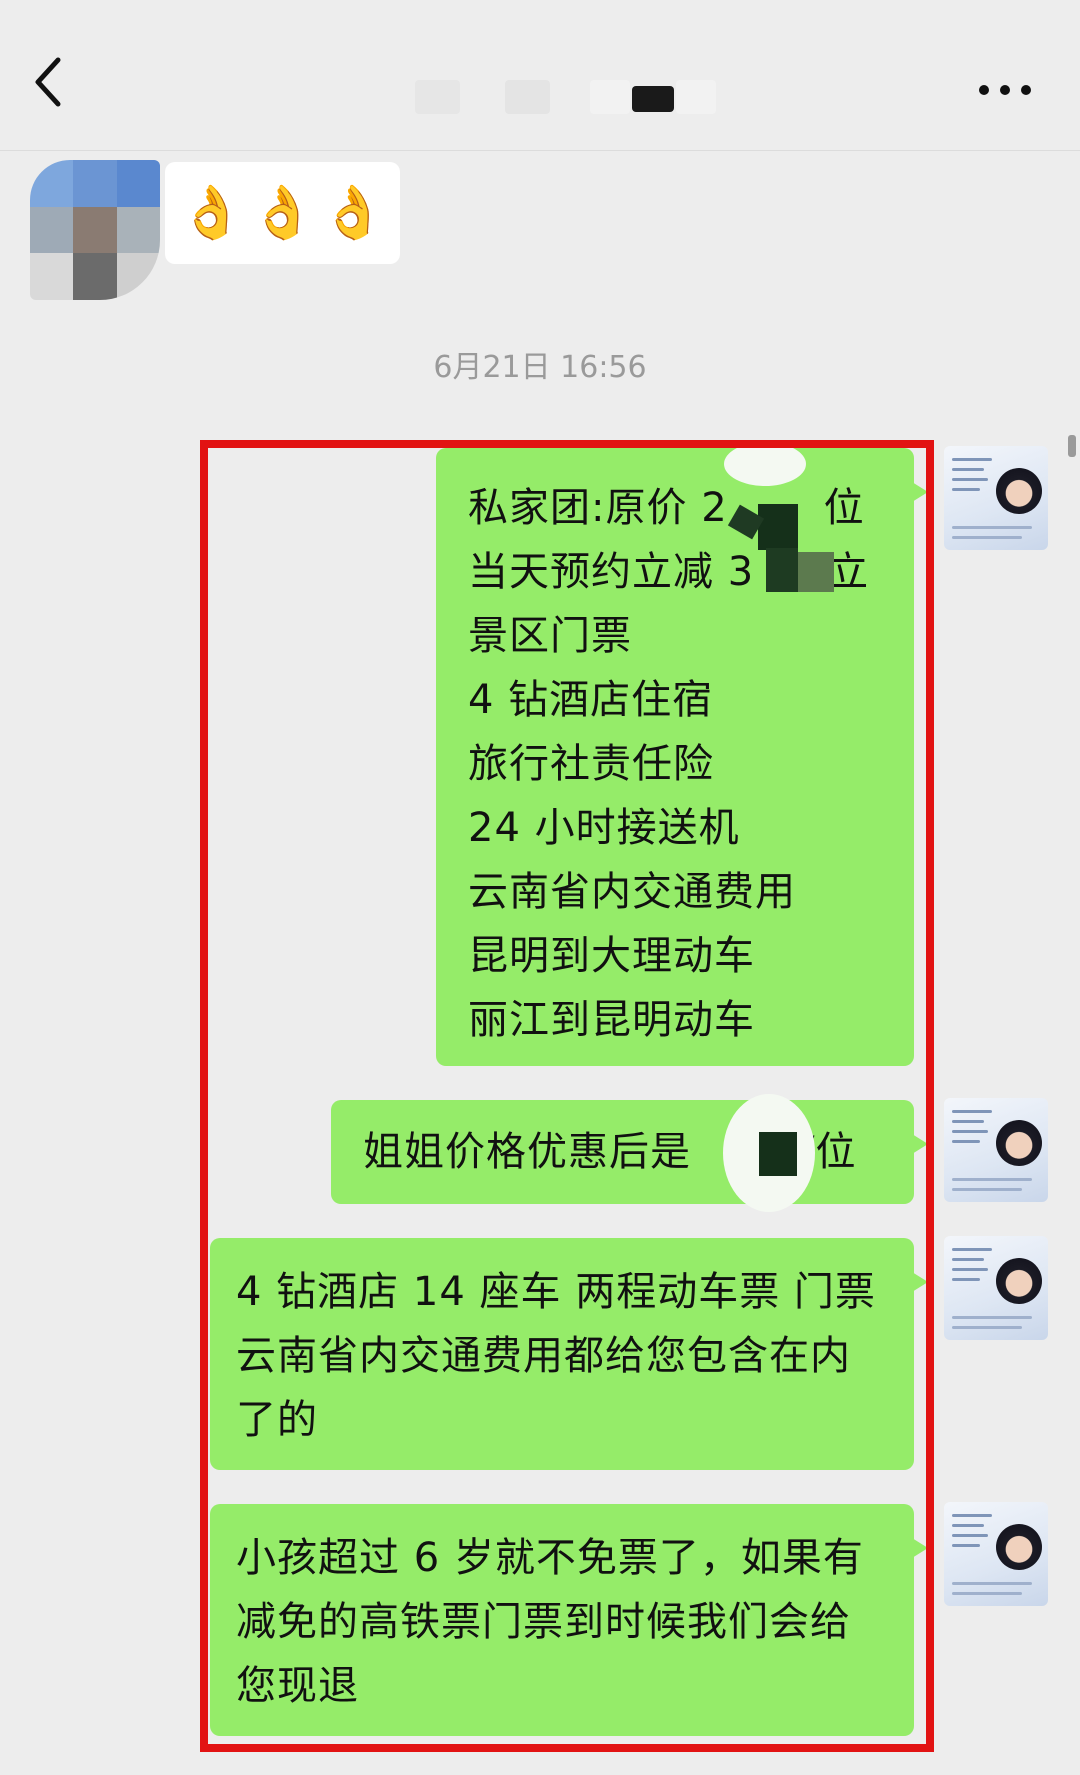 The width and height of the screenshot is (1080, 1775). I want to click on contact-avatar, so click(95, 230).